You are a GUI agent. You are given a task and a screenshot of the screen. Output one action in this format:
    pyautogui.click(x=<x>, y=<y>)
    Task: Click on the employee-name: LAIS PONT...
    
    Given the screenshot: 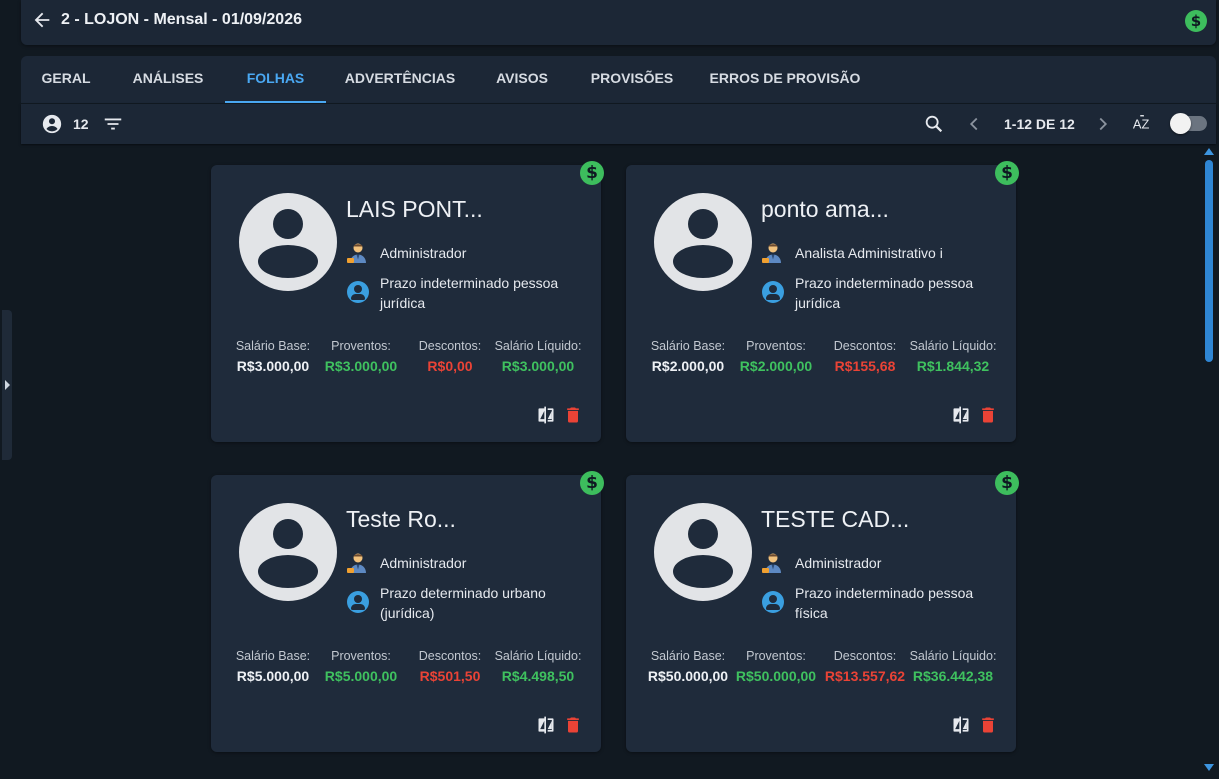 What is the action you would take?
    pyautogui.click(x=414, y=209)
    